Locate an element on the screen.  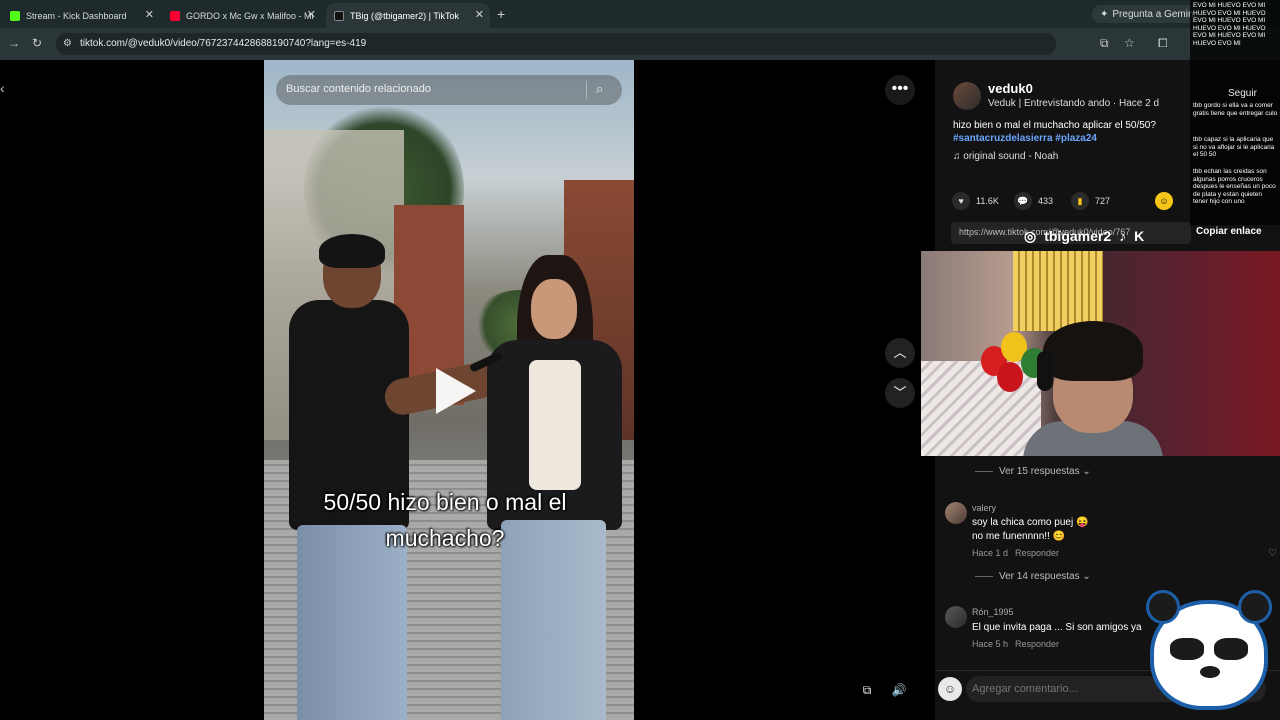
youtube-icon is located at coordinates (175, 15).